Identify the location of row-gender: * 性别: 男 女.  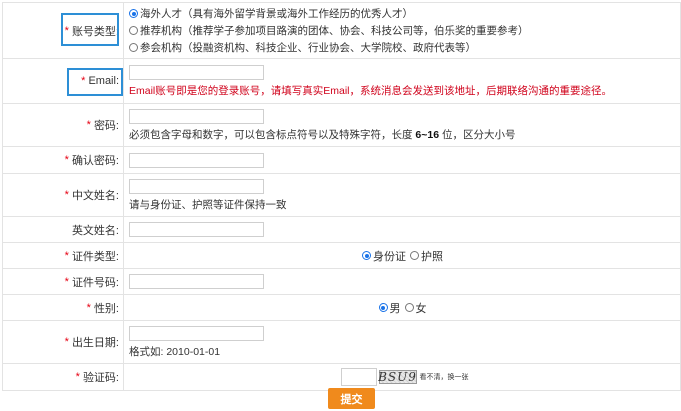
(341, 308).